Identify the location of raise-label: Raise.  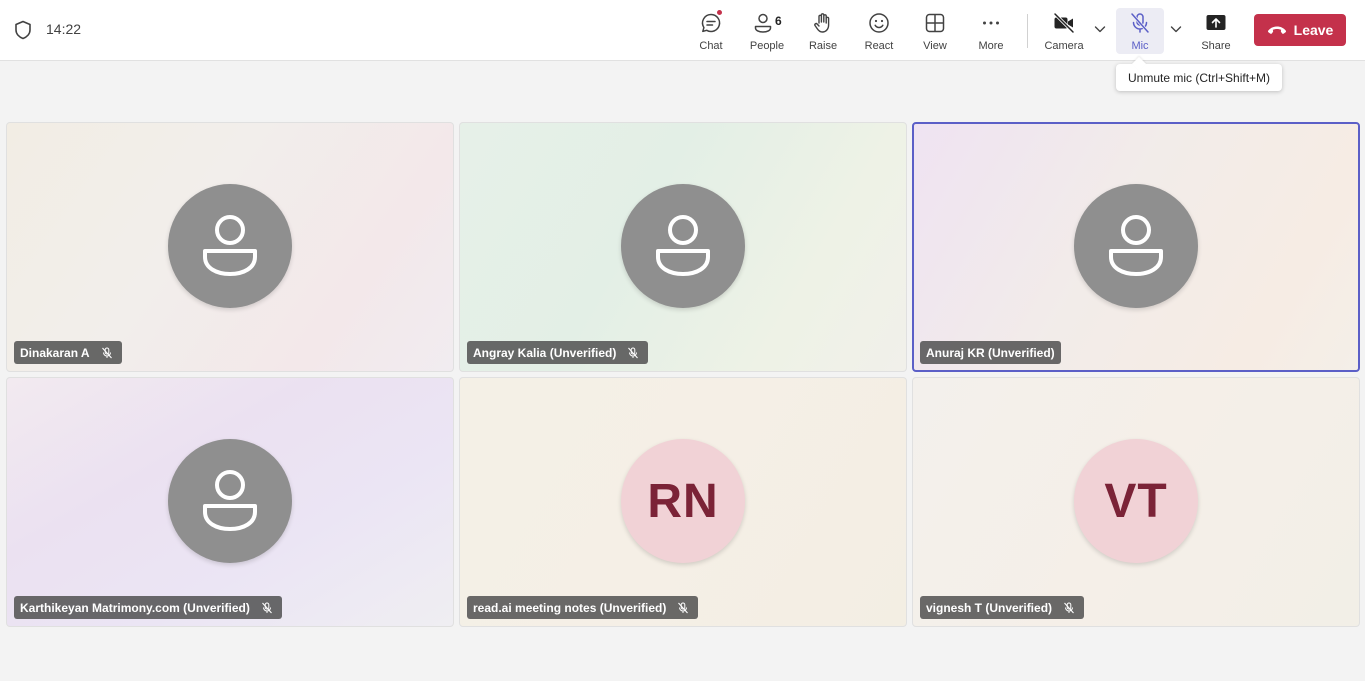
(823, 46).